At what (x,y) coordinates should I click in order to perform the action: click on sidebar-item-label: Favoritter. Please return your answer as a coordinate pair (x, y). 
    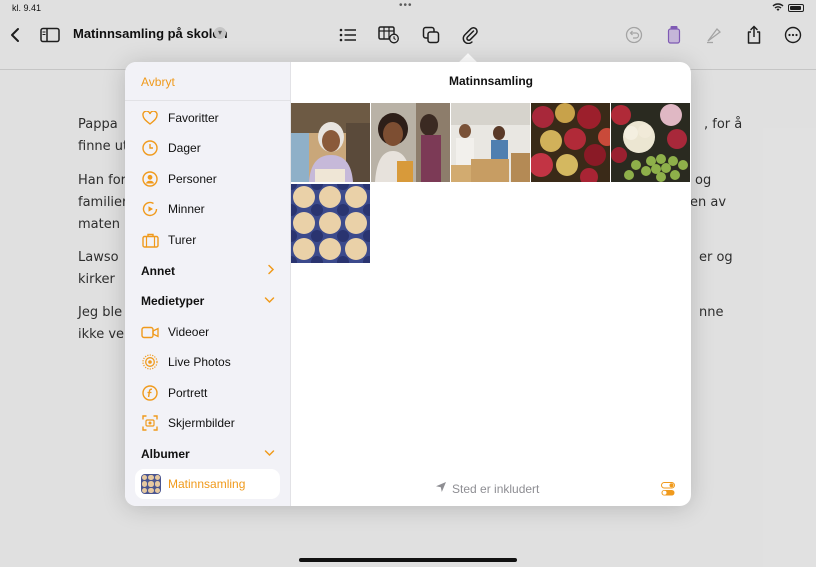
    Looking at the image, I should click on (193, 118).